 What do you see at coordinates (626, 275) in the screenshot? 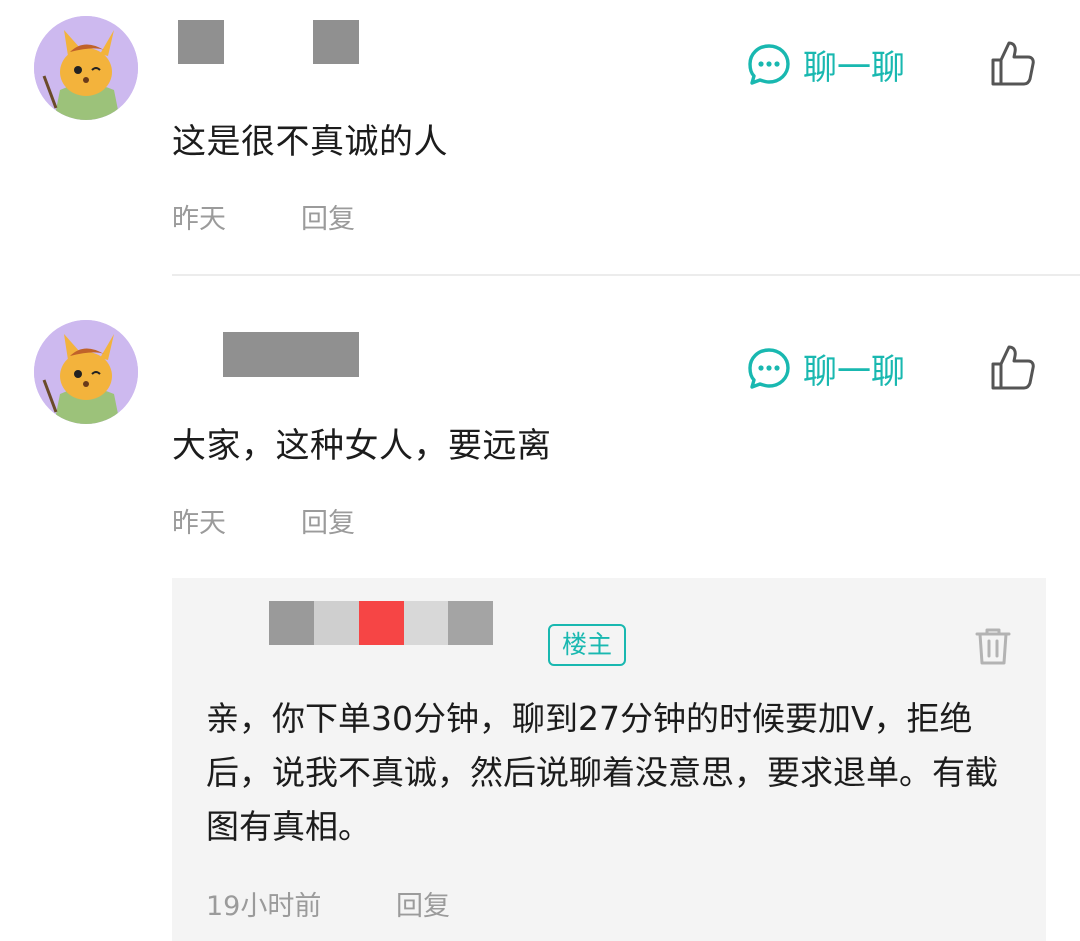
I see `divider` at bounding box center [626, 275].